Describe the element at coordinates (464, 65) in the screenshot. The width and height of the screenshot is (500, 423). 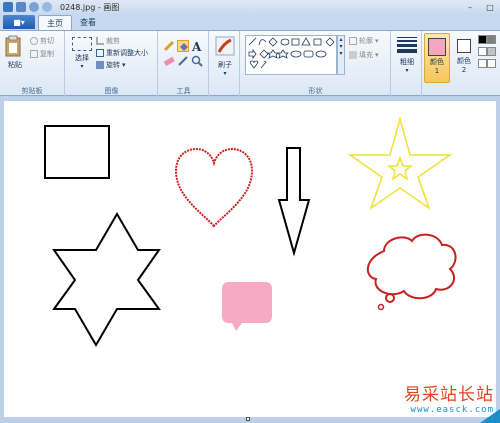
I see `color2-label: 颜色 2` at that location.